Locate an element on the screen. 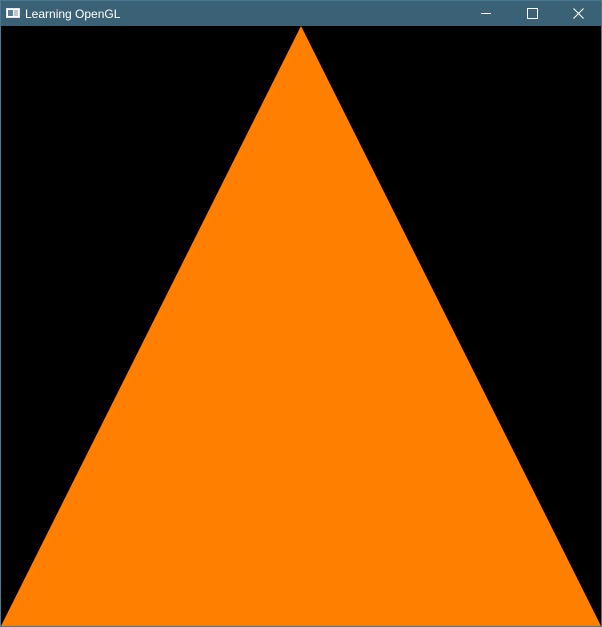 Image resolution: width=602 pixels, height=627 pixels. close-button is located at coordinates (578, 13).